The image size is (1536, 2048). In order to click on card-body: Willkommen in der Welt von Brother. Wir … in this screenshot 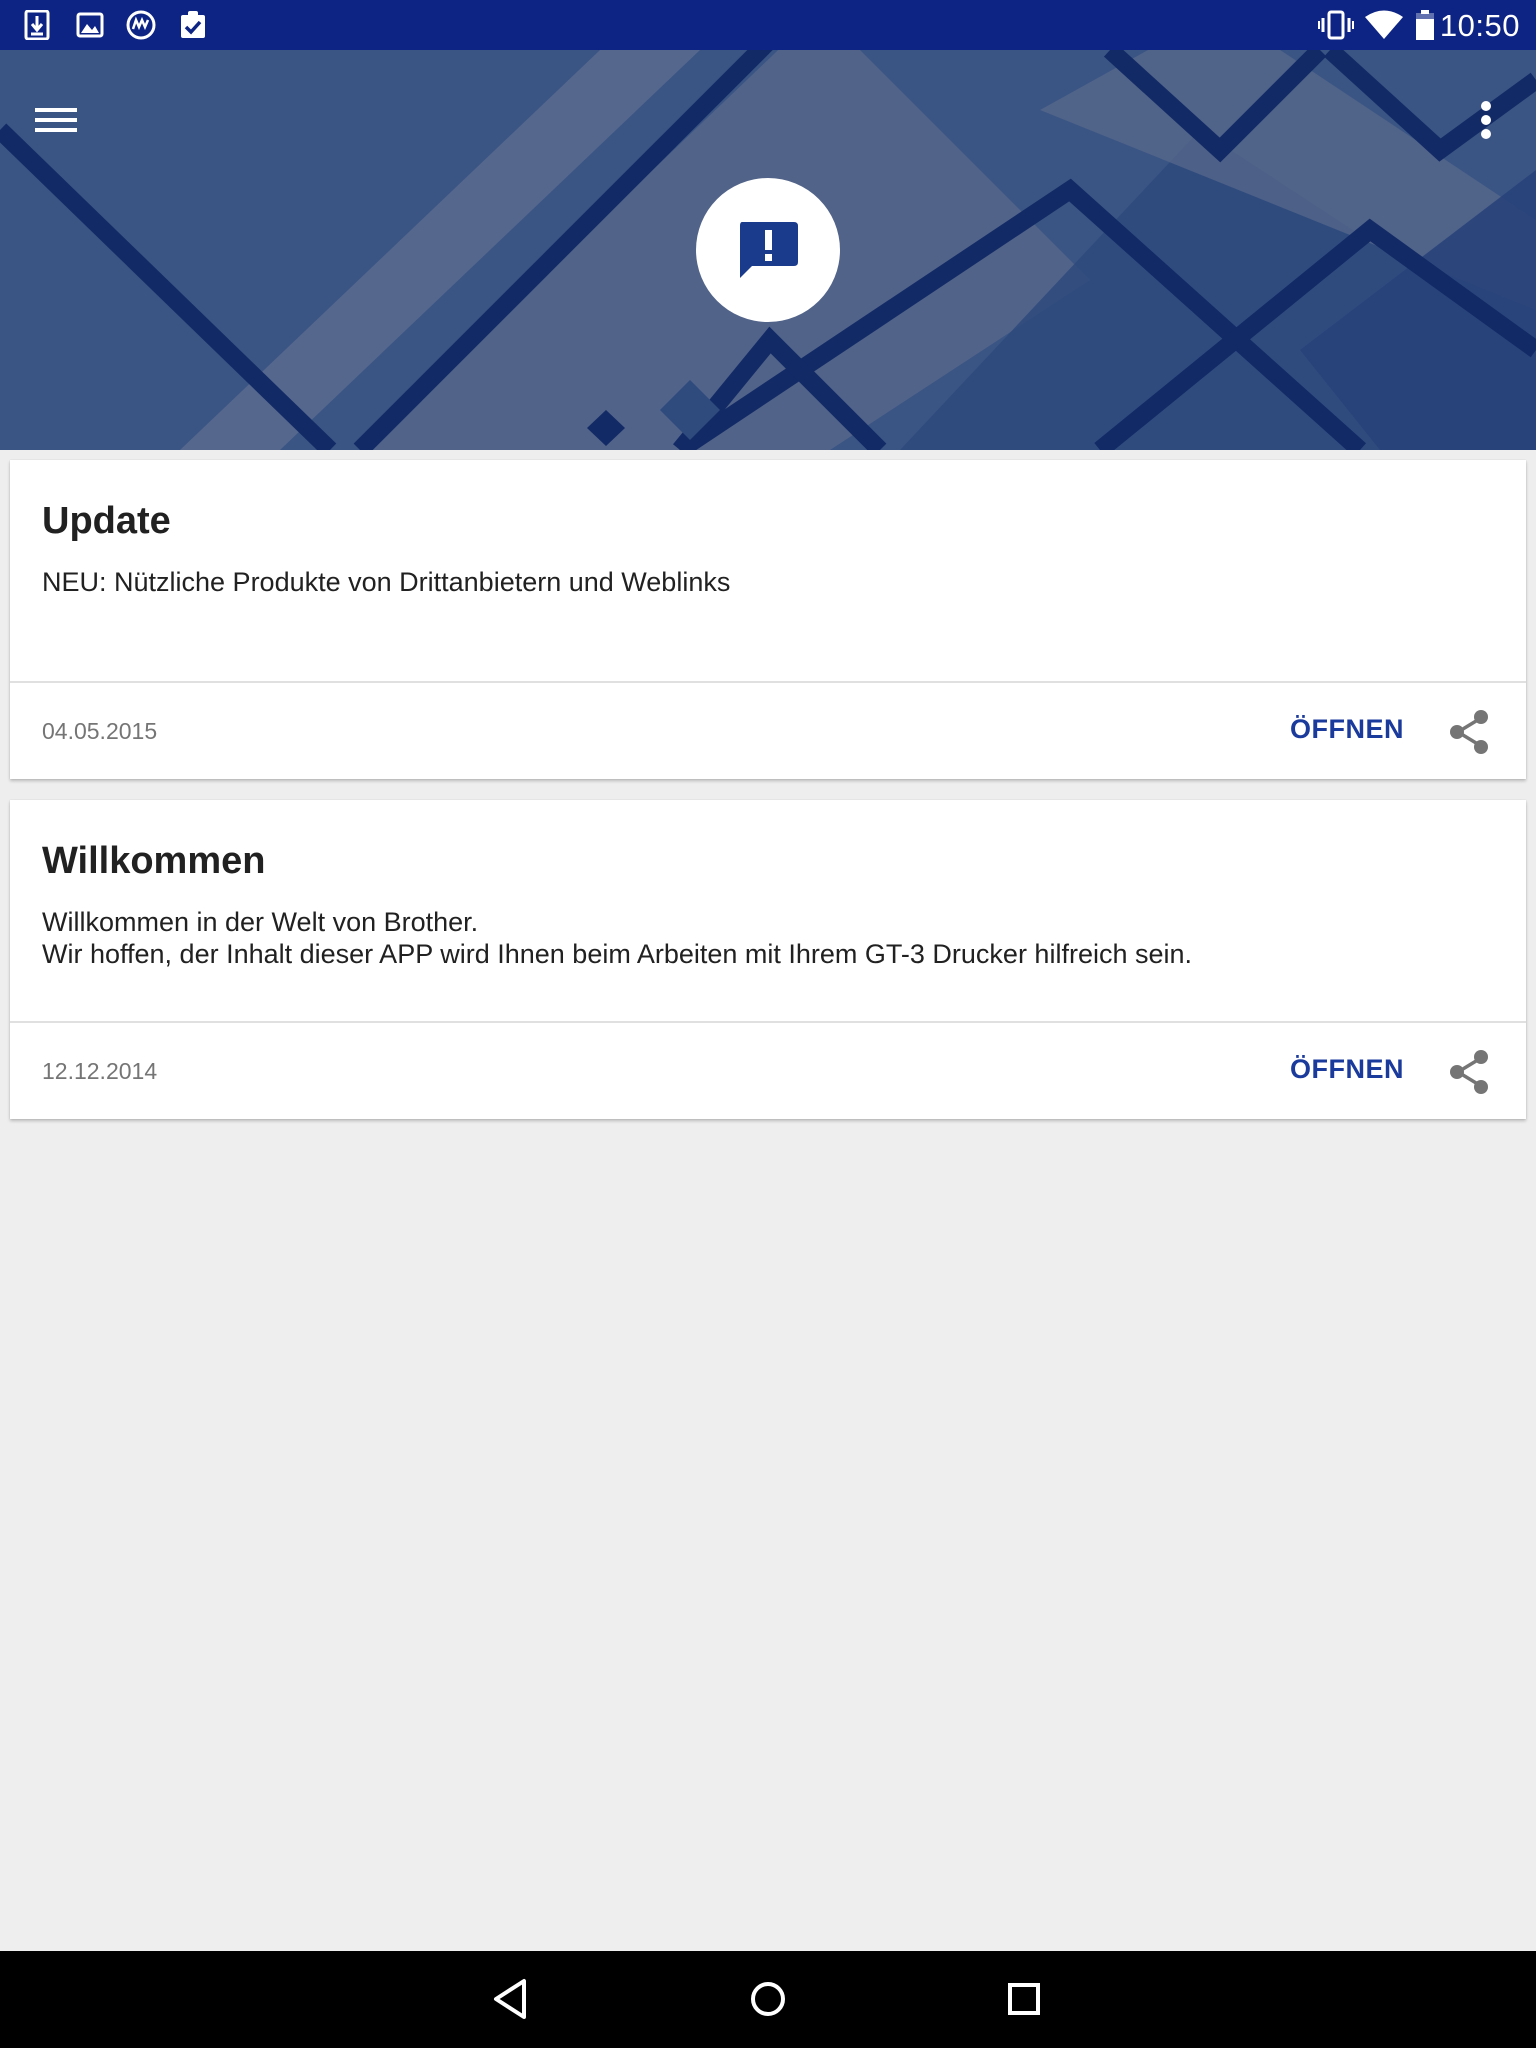, I will do `click(617, 938)`.